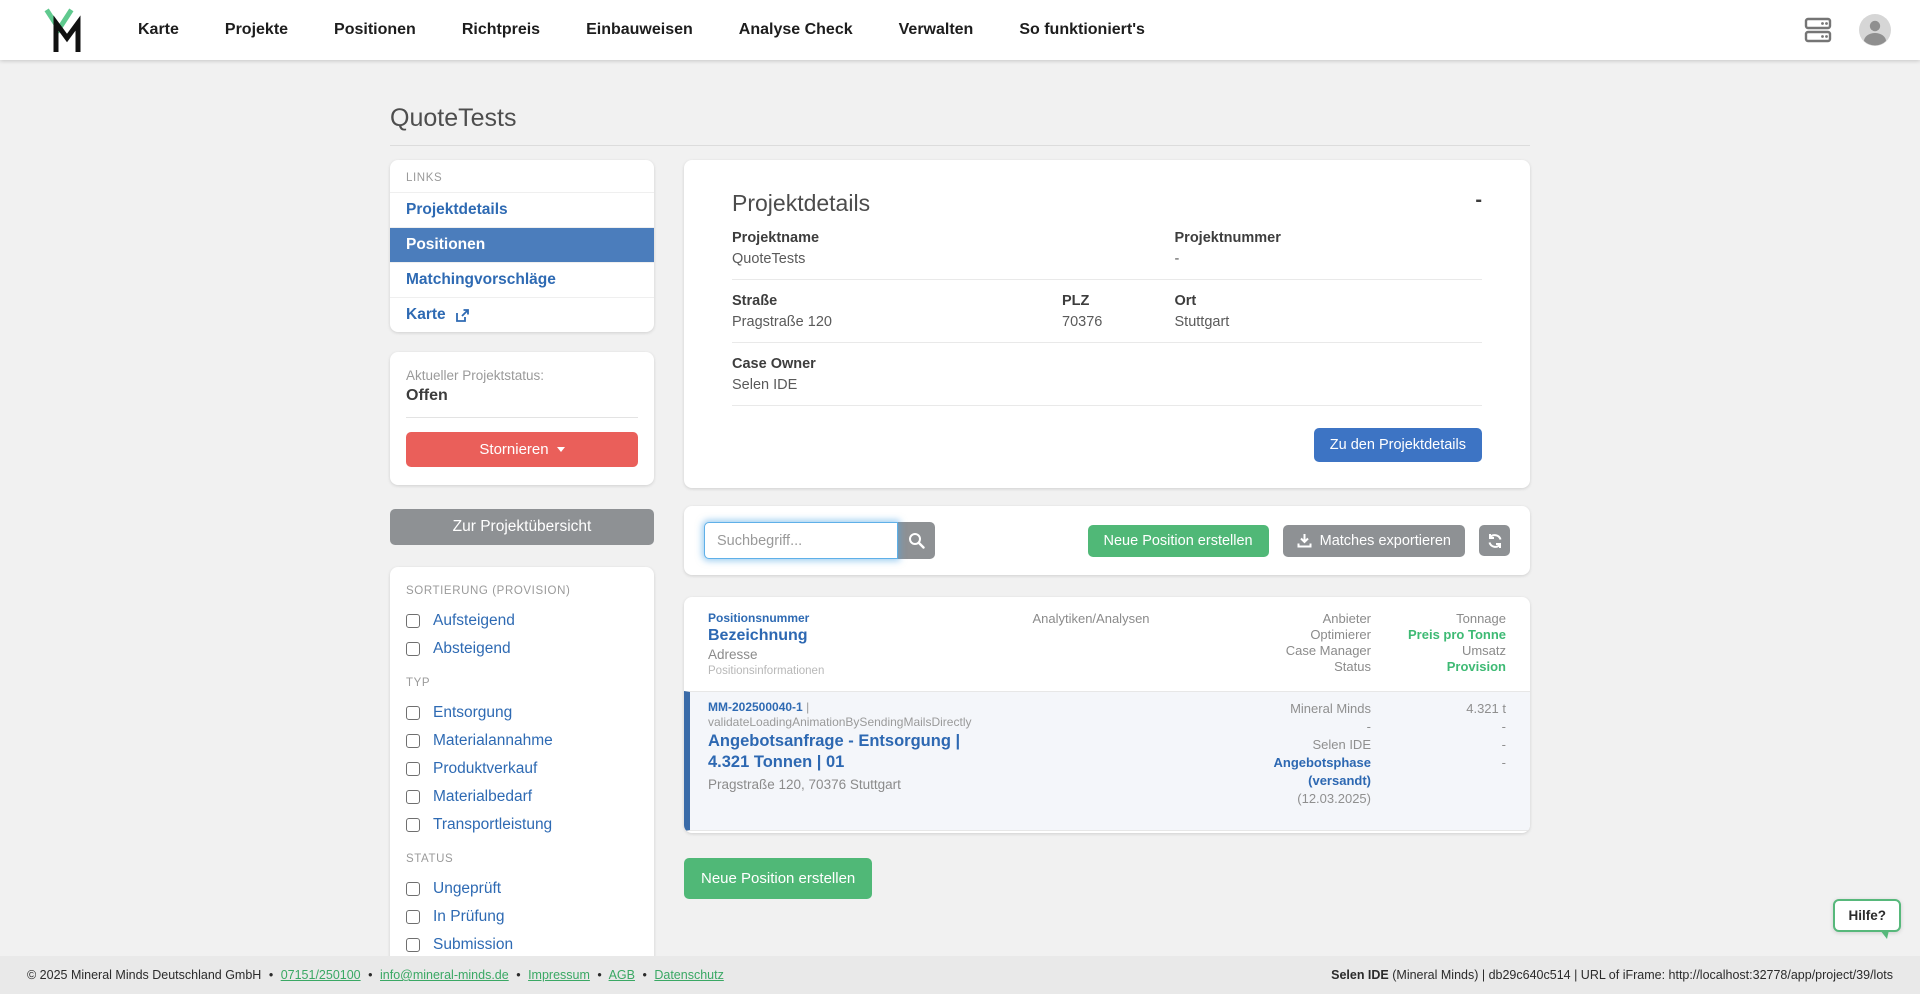  I want to click on position-status-date: (12.03.2025), so click(1334, 798).